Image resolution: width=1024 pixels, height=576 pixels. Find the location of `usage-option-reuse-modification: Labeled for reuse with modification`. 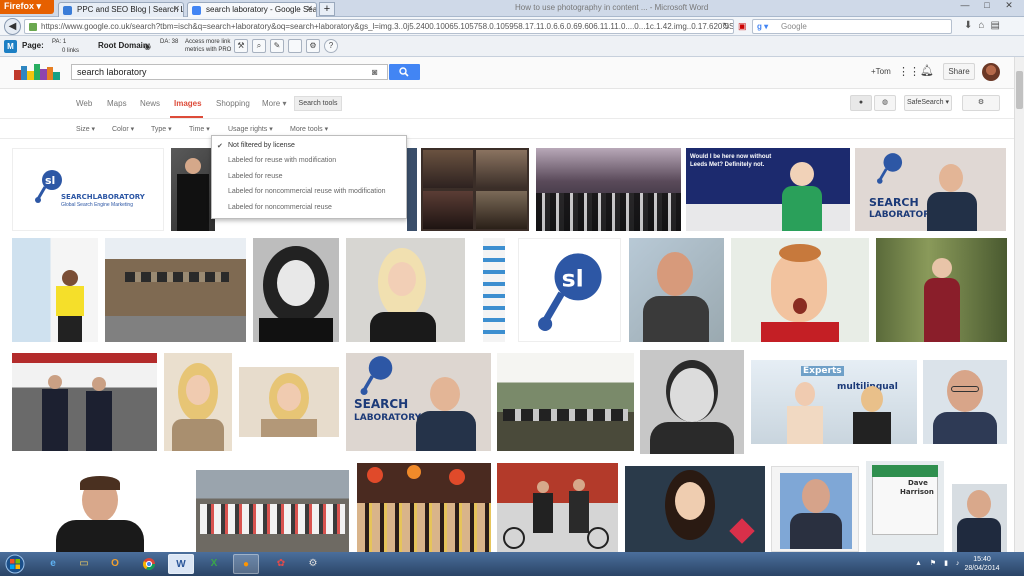

usage-option-reuse-modification: Labeled for reuse with modification is located at coordinates (282, 160).